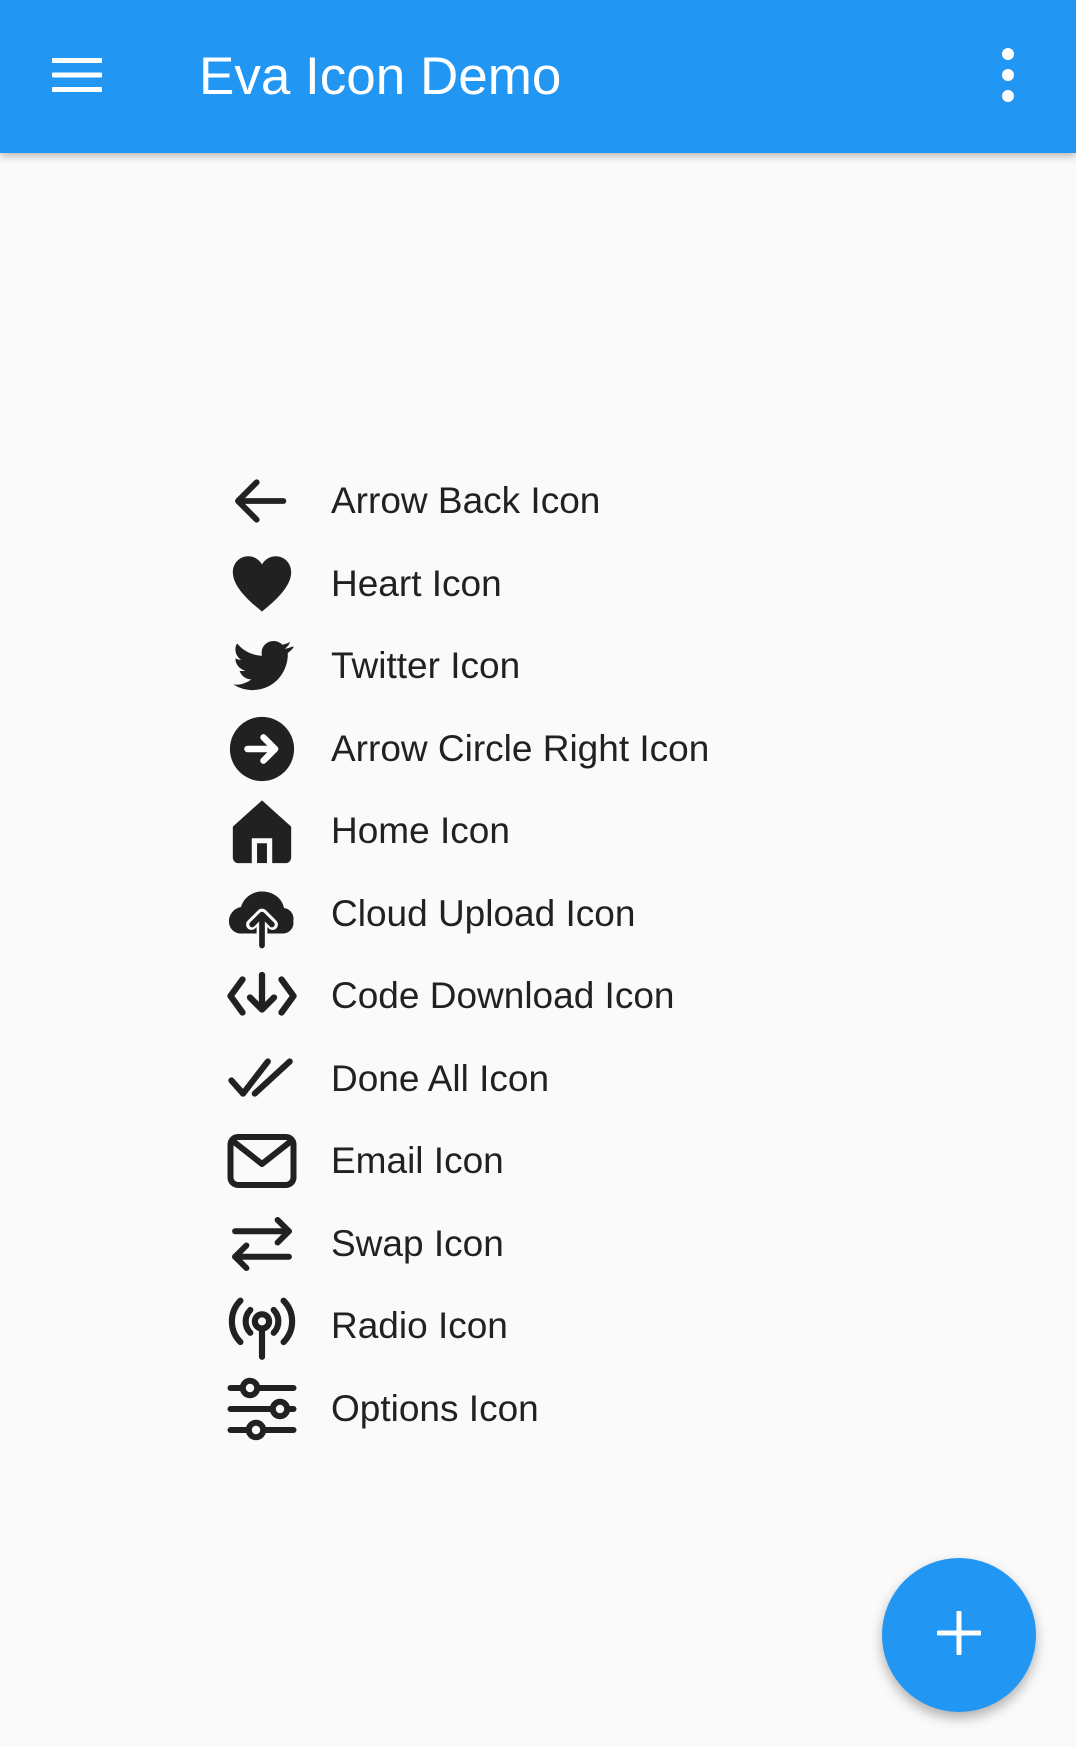  Describe the element at coordinates (262, 584) in the screenshot. I see `heart-icon` at that location.